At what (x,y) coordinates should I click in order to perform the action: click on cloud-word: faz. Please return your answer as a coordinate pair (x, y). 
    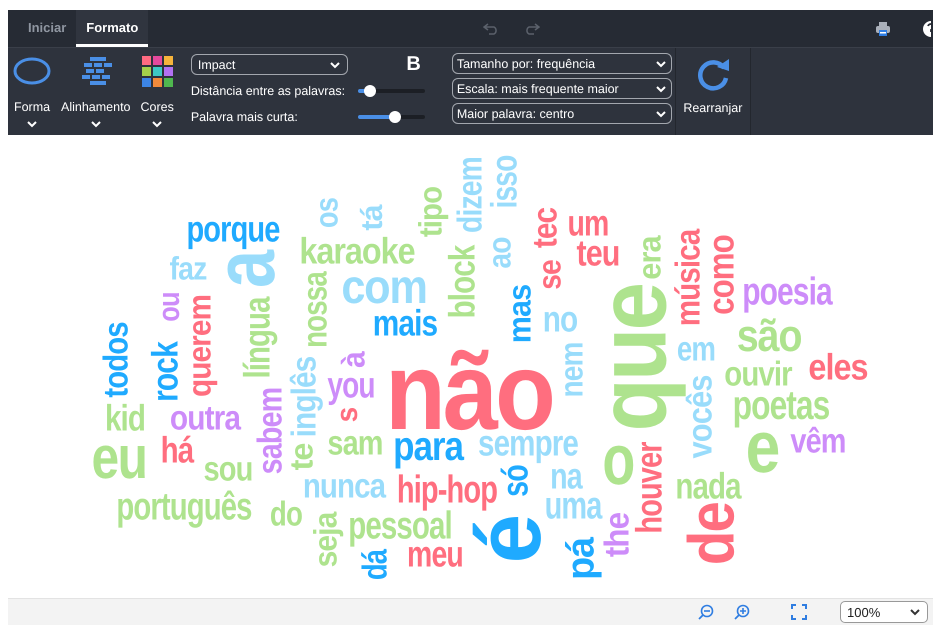
    Looking at the image, I should click on (188, 271).